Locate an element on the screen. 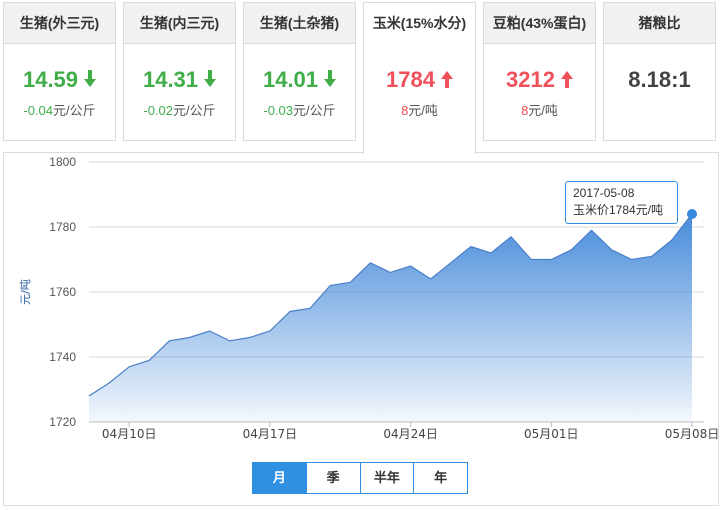  y-tick-label: 1720 is located at coordinates (62, 422).